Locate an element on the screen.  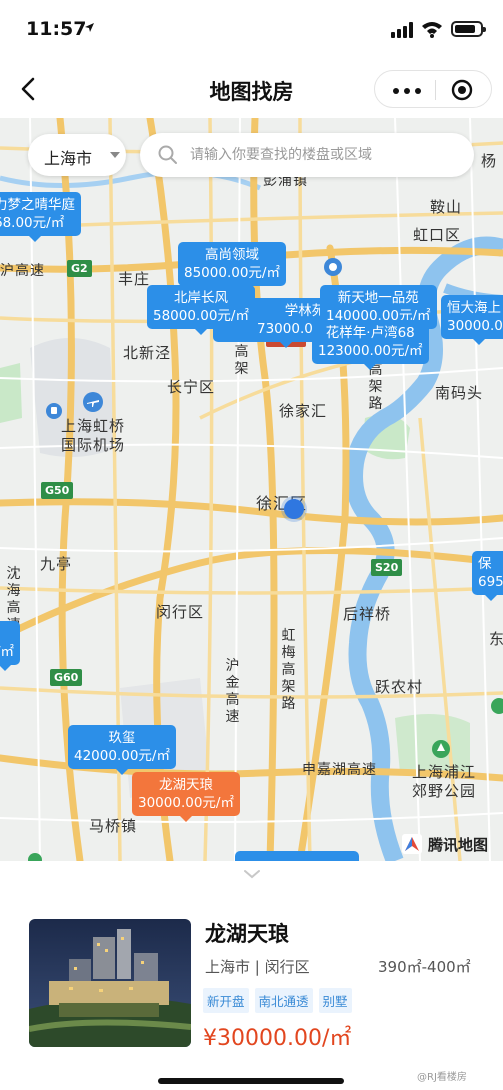
marker-name: 龙湖天琅 is located at coordinates (185, 785).